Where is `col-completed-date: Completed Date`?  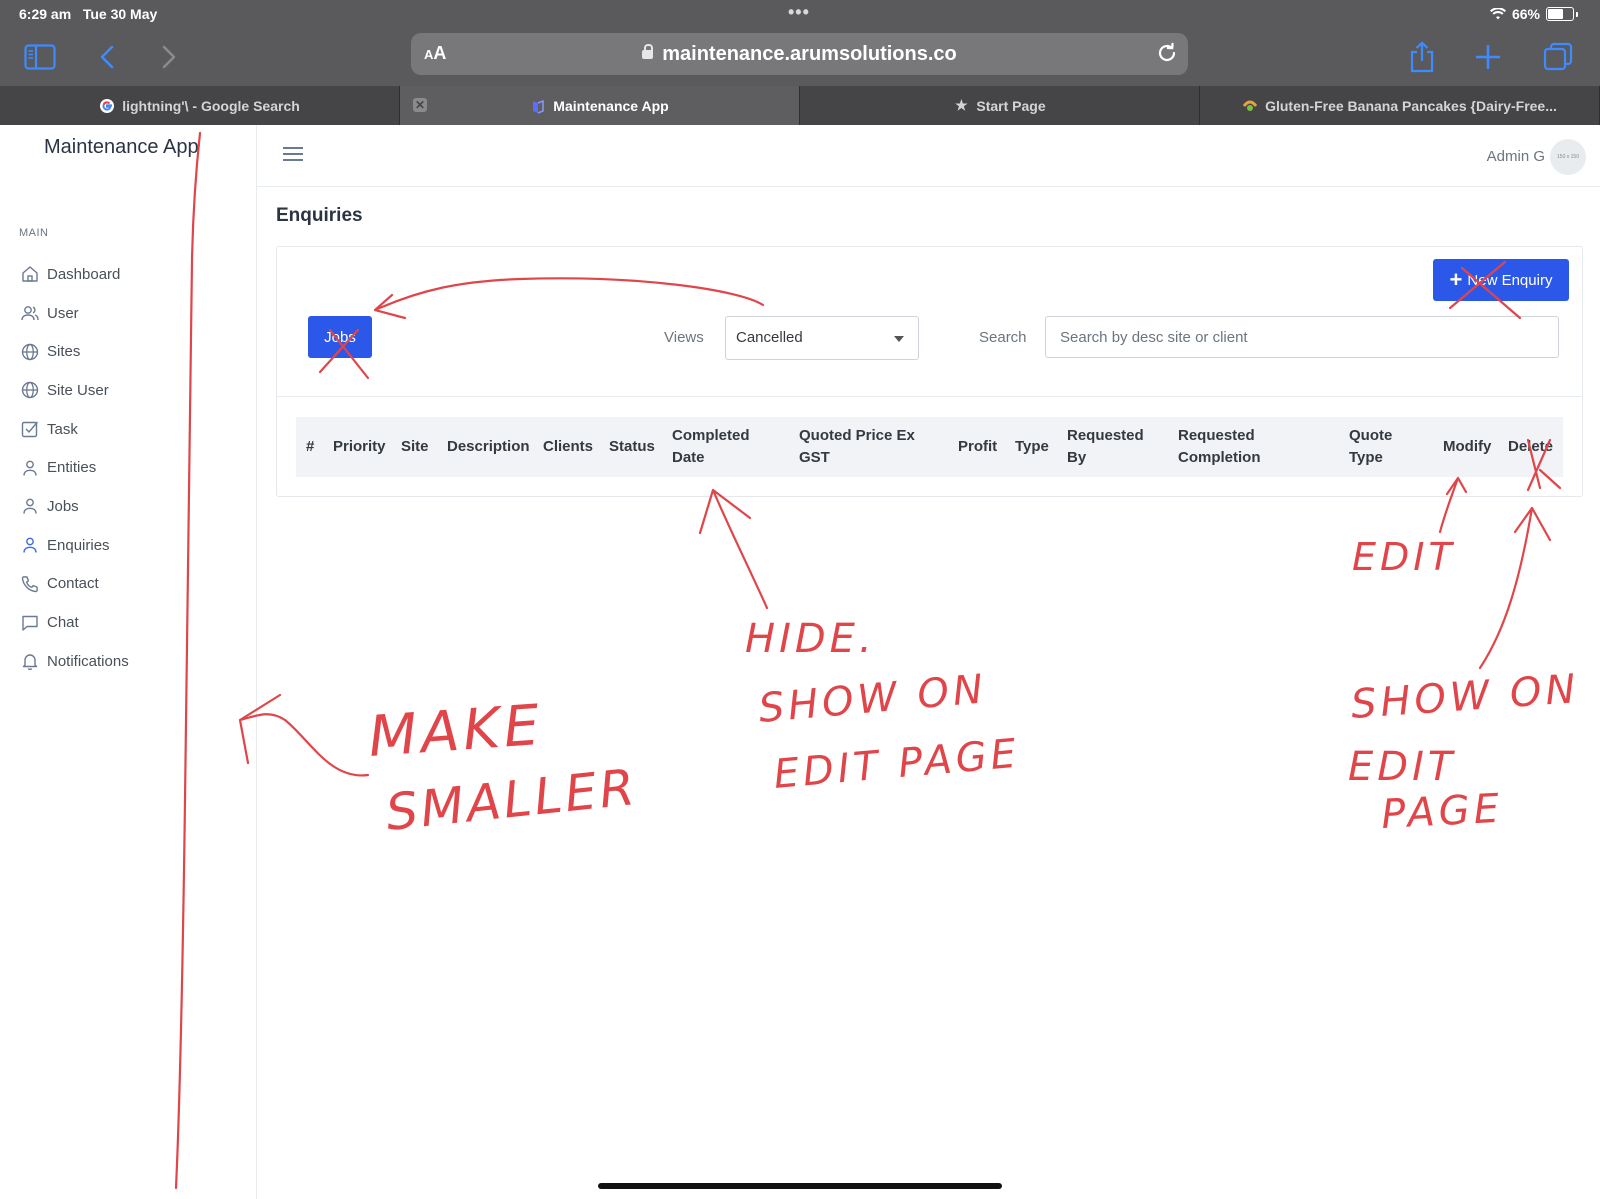
col-completed-date: Completed Date is located at coordinates (722, 447).